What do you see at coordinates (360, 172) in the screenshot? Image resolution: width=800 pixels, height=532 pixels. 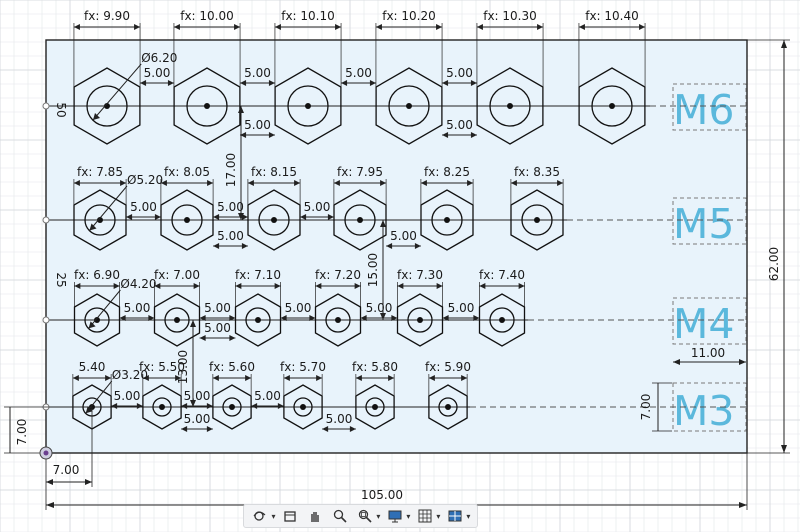 I see `fx-dimension-label: fx: 7.95` at bounding box center [360, 172].